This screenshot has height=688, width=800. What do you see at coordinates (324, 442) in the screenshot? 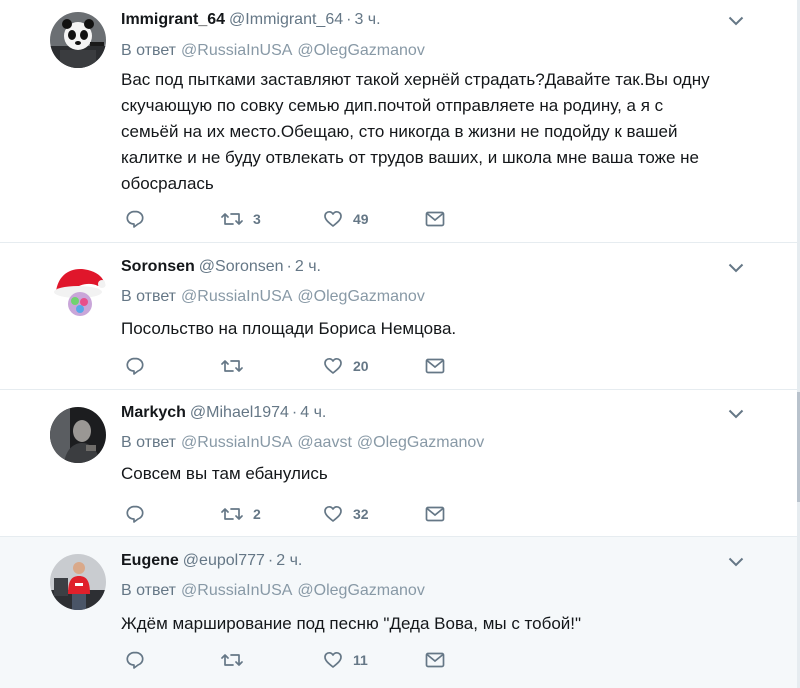
I see `mention-link: @aavst` at bounding box center [324, 442].